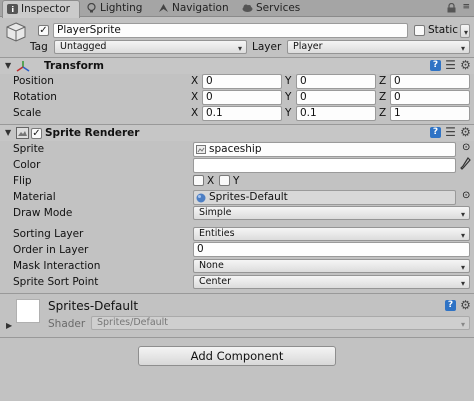  Describe the element at coordinates (74, 66) in the screenshot. I see `transform-title: Transform` at that location.